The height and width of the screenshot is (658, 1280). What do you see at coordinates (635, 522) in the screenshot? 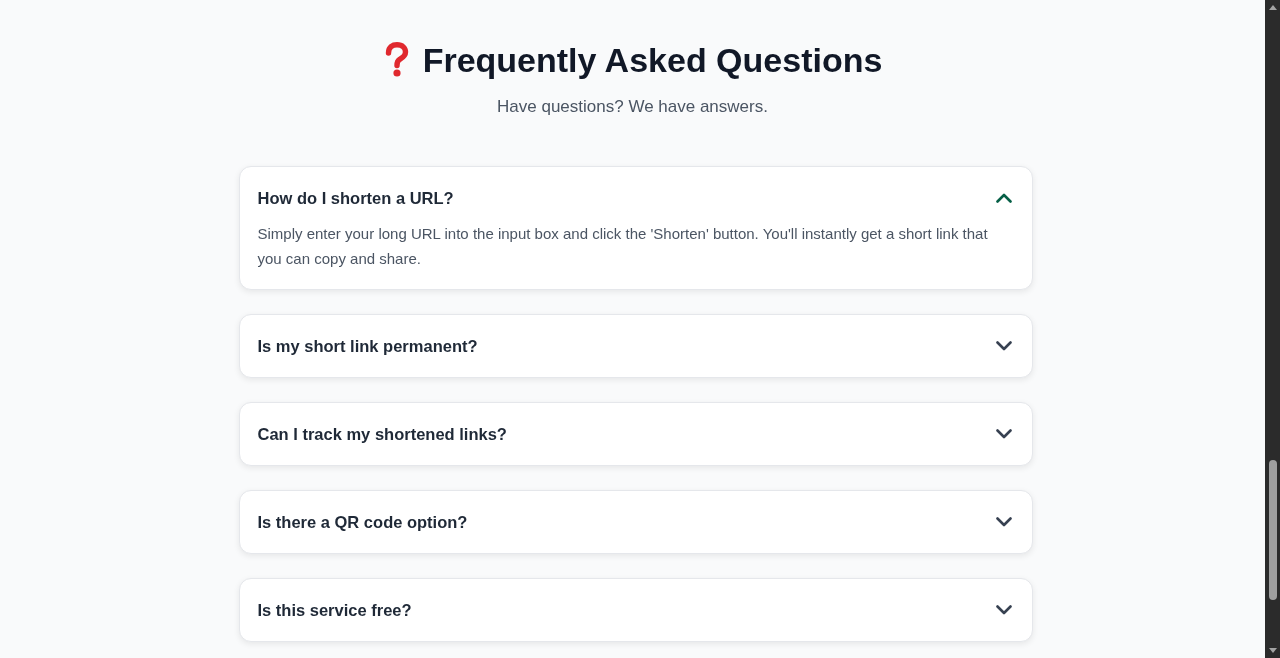
I see `question-toggle: Is there a QR code option?` at bounding box center [635, 522].